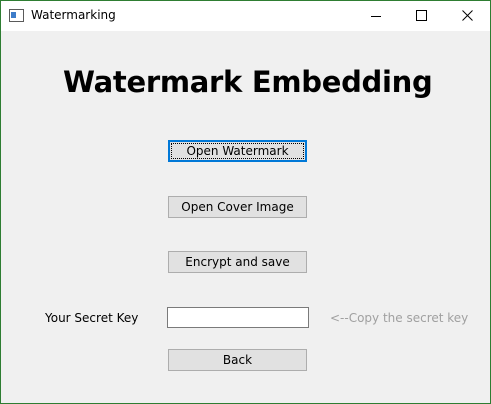 This screenshot has height=404, width=491. Describe the element at coordinates (245, 16) in the screenshot. I see `title-bar: Watermarking` at that location.